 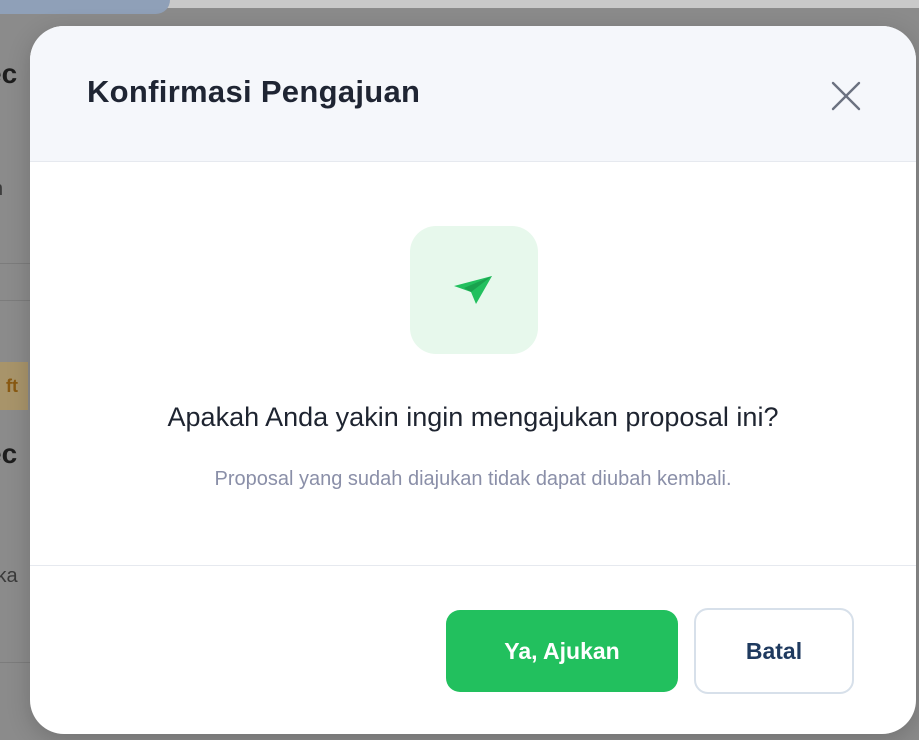 I want to click on confirm-submit-button: Ya, Ajukan, so click(x=562, y=651).